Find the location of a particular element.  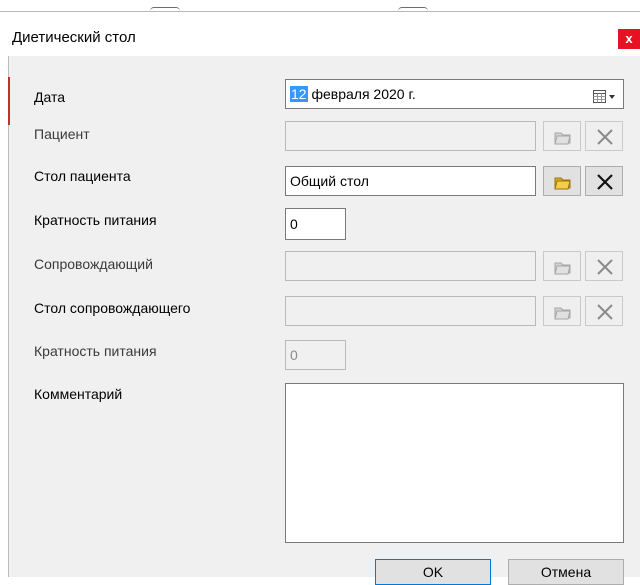

comment-textarea is located at coordinates (454, 463).